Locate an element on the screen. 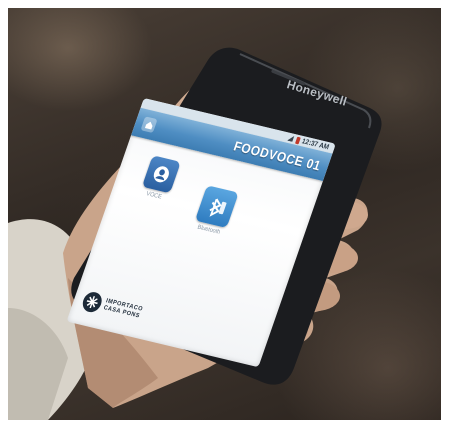 This screenshot has height=428, width=449. bluetooth-icon is located at coordinates (216, 207).